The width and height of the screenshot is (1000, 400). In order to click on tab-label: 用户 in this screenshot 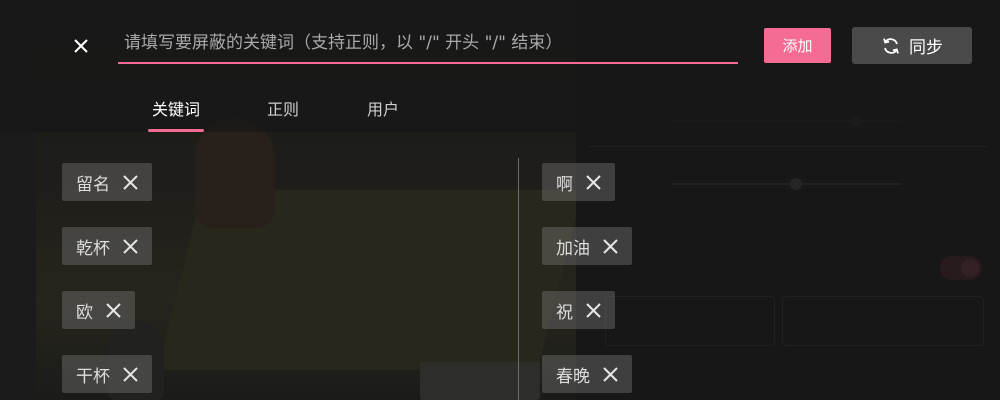, I will do `click(382, 109)`.